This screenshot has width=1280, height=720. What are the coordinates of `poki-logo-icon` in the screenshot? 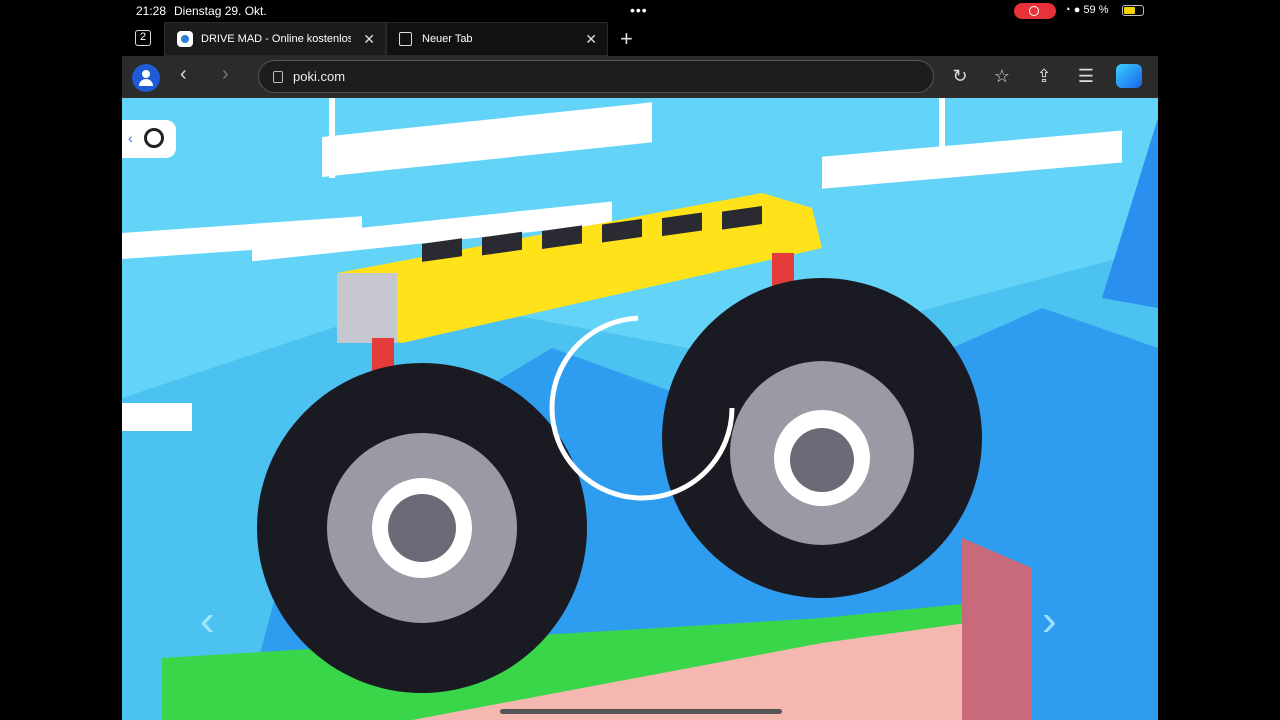 It's located at (154, 138).